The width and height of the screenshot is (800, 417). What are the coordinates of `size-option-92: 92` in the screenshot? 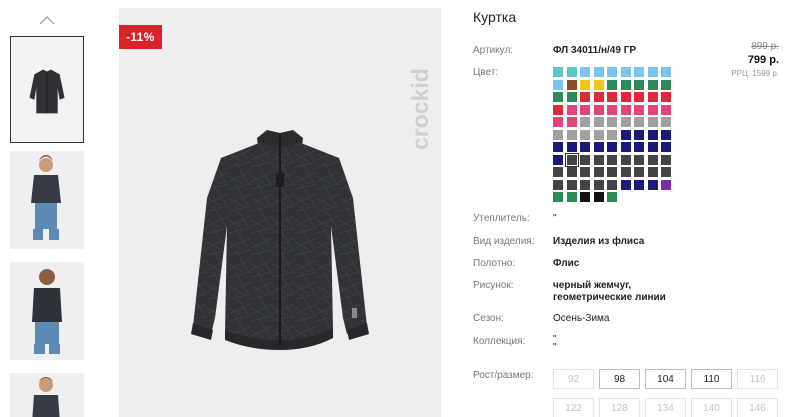 It's located at (573, 379).